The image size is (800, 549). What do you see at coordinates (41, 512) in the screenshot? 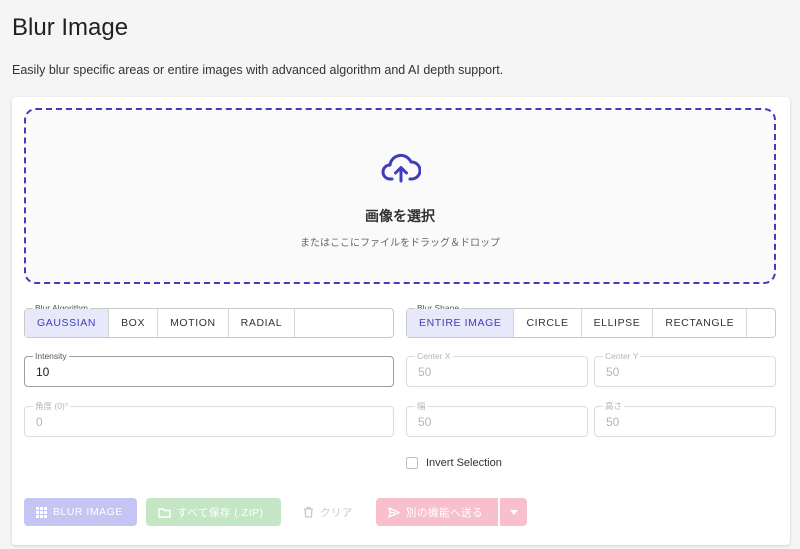
I see `blur-grid-icon` at bounding box center [41, 512].